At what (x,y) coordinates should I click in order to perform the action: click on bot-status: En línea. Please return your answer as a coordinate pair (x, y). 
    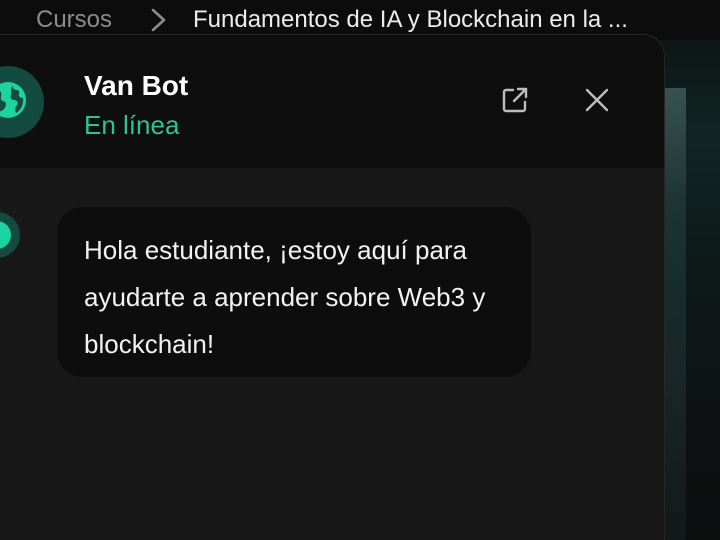
    Looking at the image, I should click on (132, 125).